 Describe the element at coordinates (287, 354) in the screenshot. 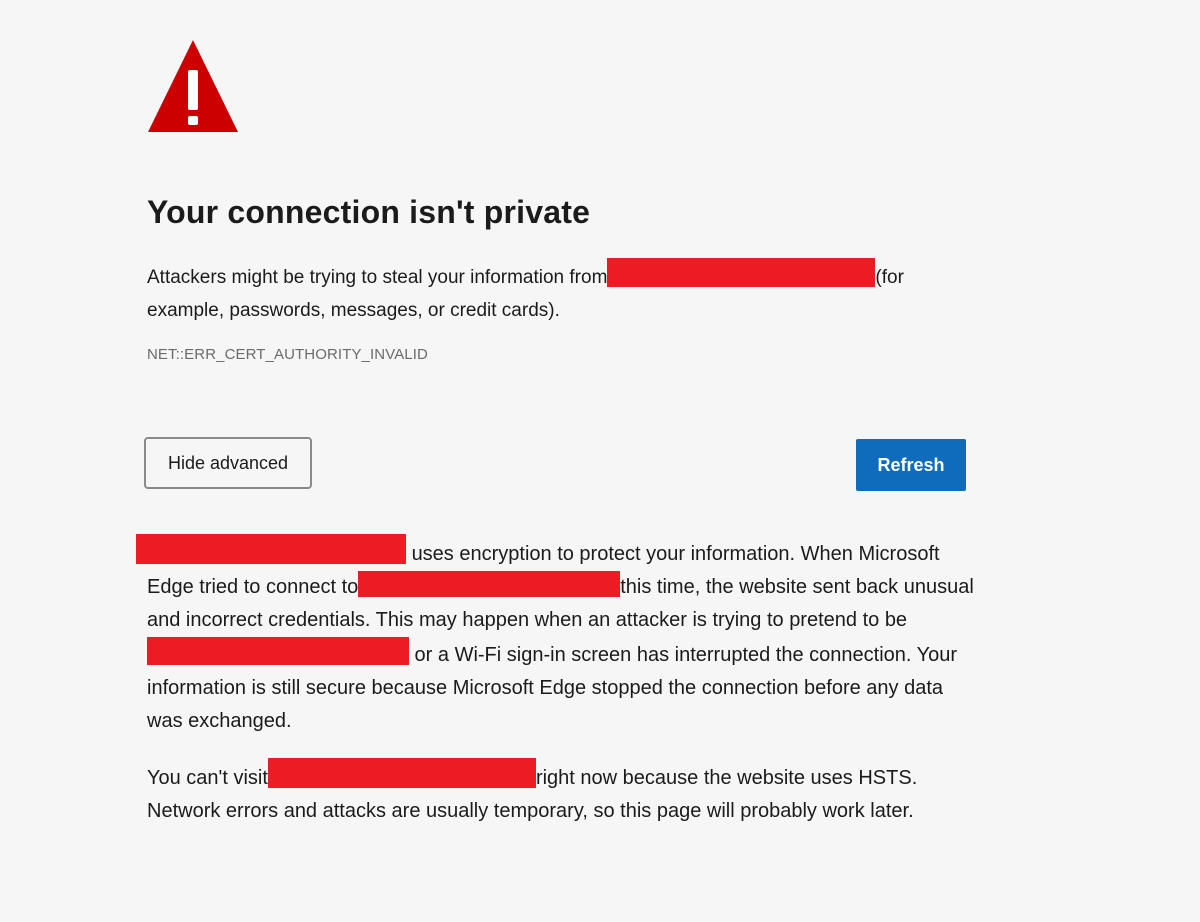

I see `error-code: NET::ERR_CERT_AUTHORITY_INVALID` at that location.